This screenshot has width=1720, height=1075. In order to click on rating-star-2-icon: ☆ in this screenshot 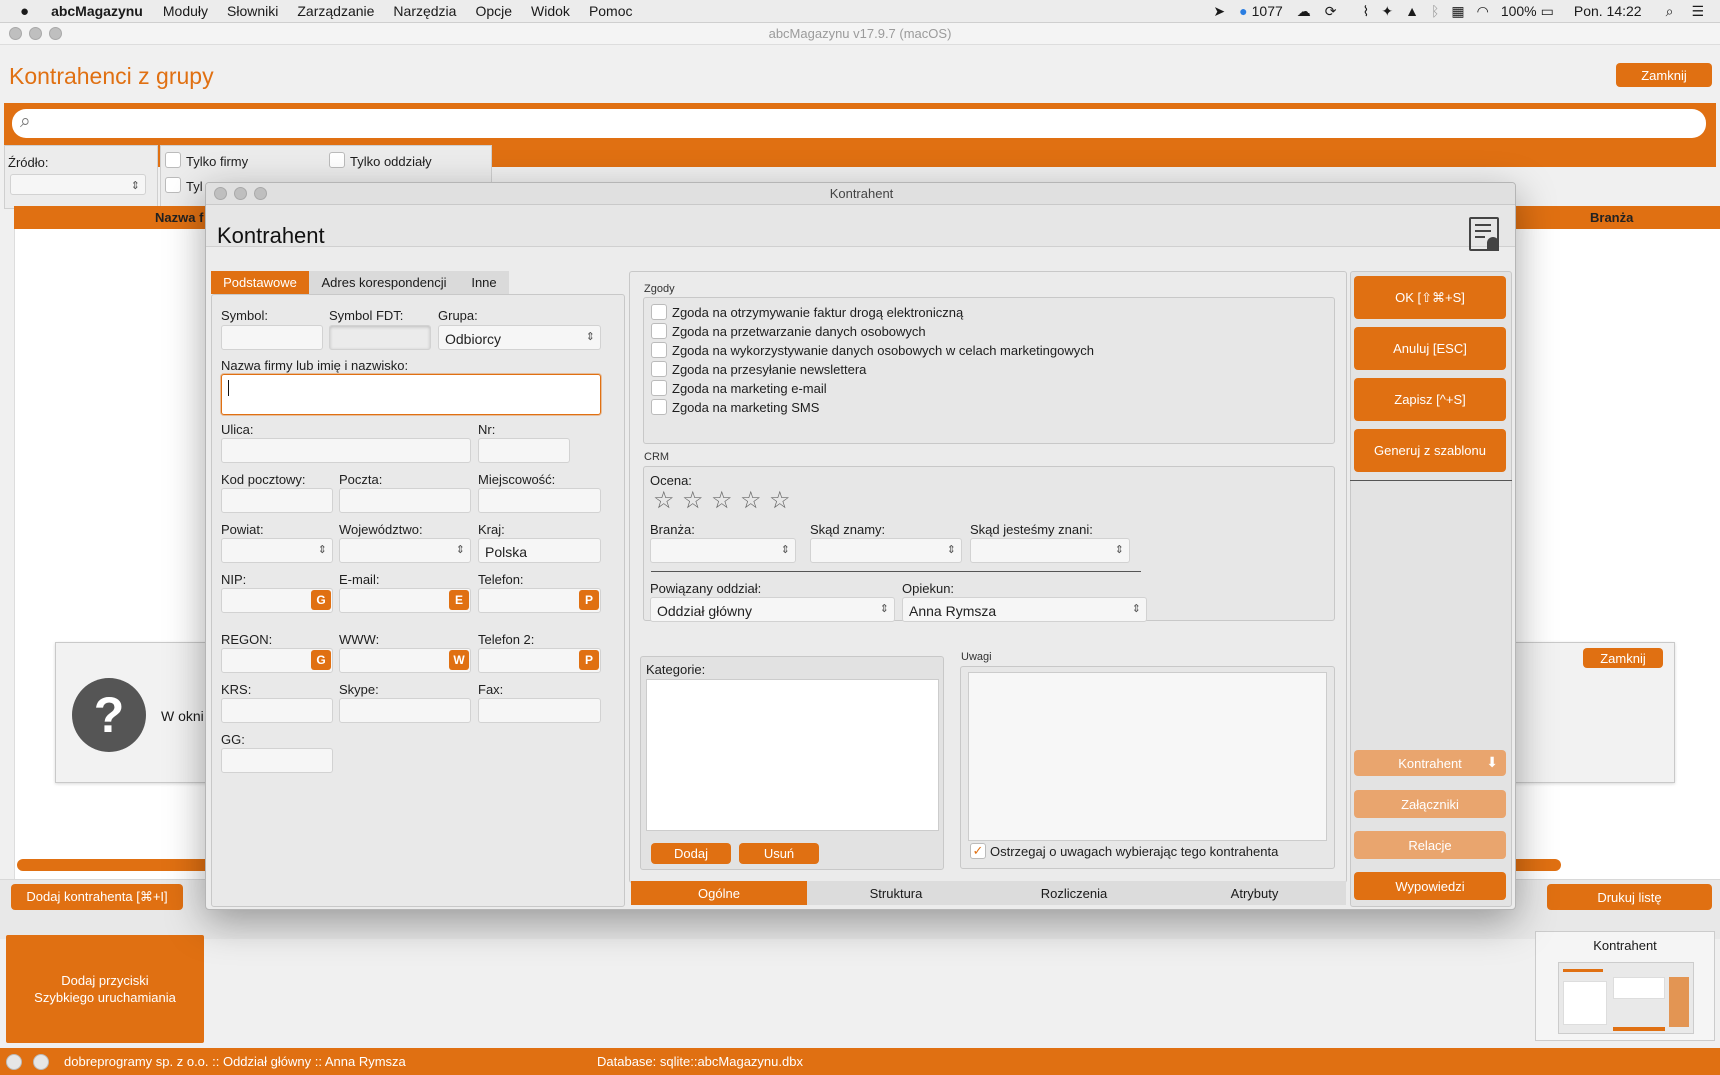, I will do `click(693, 500)`.